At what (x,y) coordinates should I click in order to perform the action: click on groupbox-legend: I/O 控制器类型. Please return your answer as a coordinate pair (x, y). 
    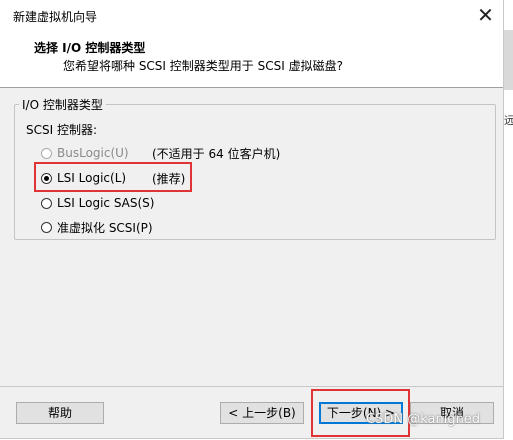
    Looking at the image, I should click on (62, 104).